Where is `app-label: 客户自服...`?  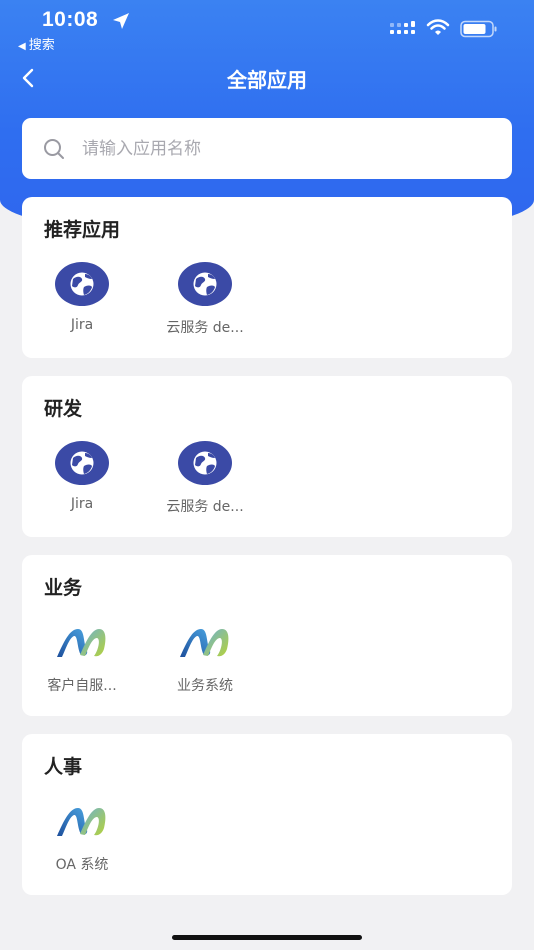 app-label: 客户自服... is located at coordinates (82, 686).